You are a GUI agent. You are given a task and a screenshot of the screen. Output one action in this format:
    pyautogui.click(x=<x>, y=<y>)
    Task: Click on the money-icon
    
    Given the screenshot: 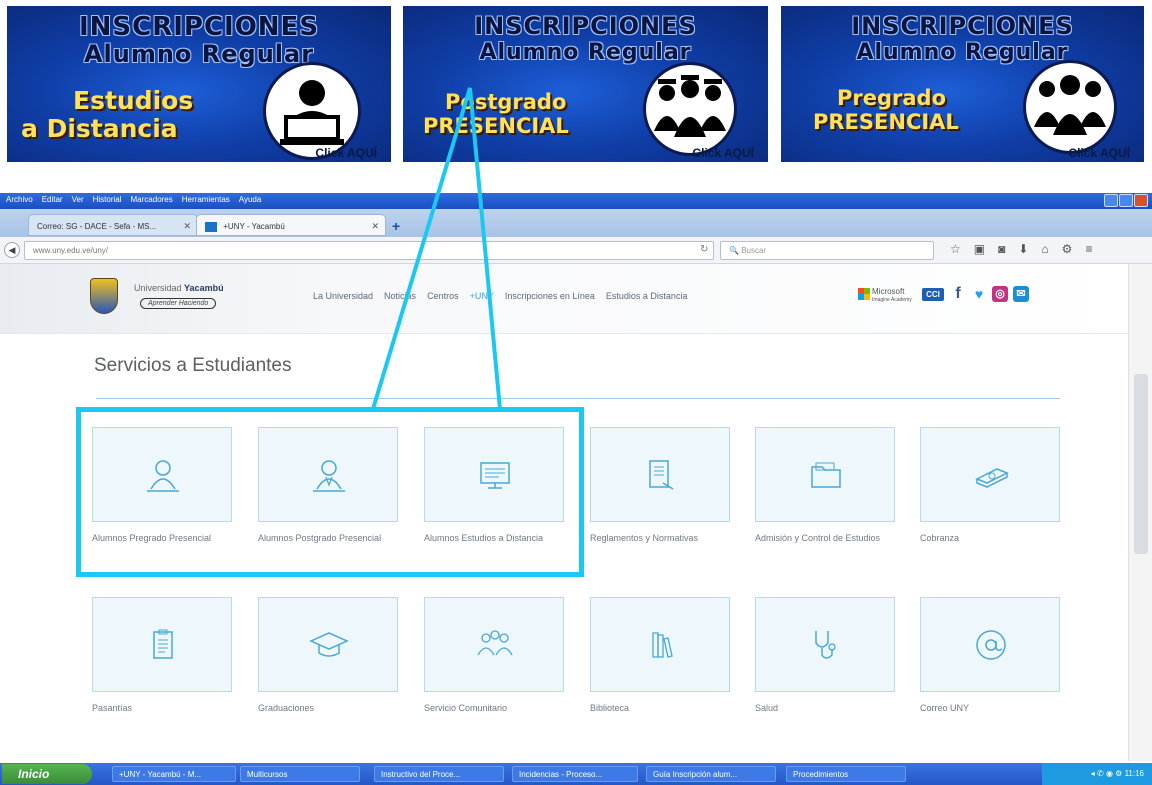 What is the action you would take?
    pyautogui.click(x=992, y=478)
    